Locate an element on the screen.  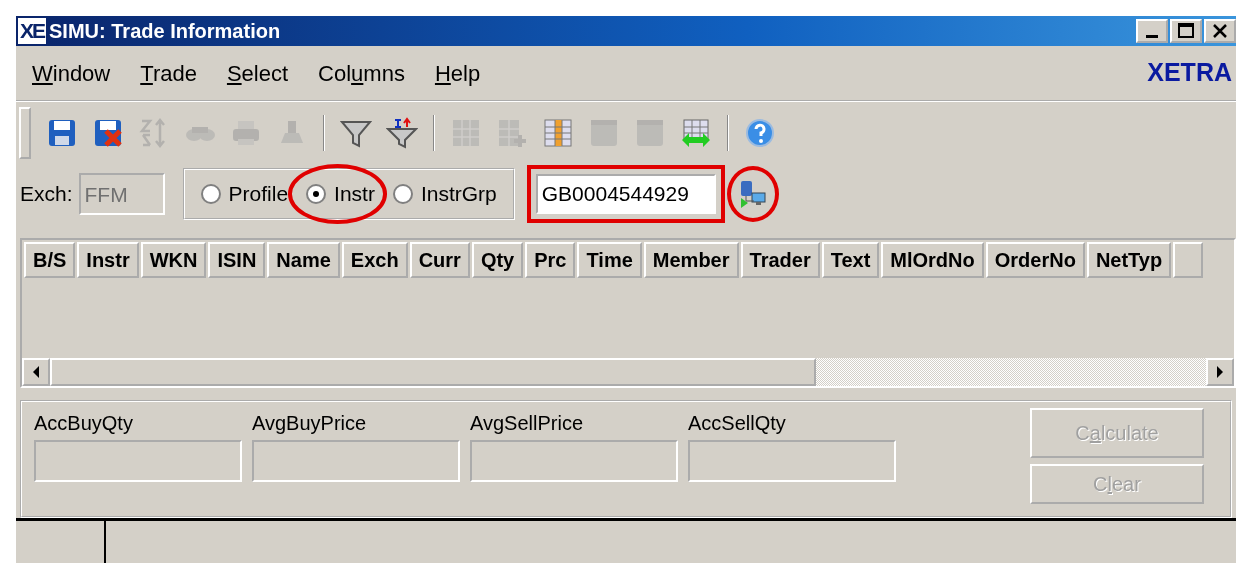
field-label: AvgBuyPrice is located at coordinates (310, 423).